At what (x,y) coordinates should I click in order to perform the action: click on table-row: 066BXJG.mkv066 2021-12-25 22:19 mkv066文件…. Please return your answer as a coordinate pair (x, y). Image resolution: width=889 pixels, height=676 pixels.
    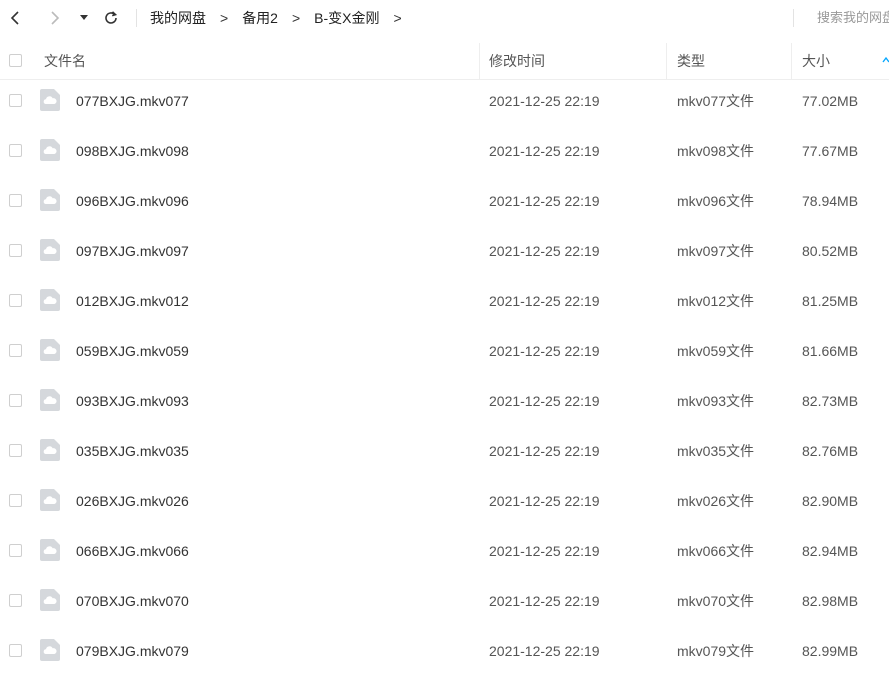
    Looking at the image, I should click on (444, 551).